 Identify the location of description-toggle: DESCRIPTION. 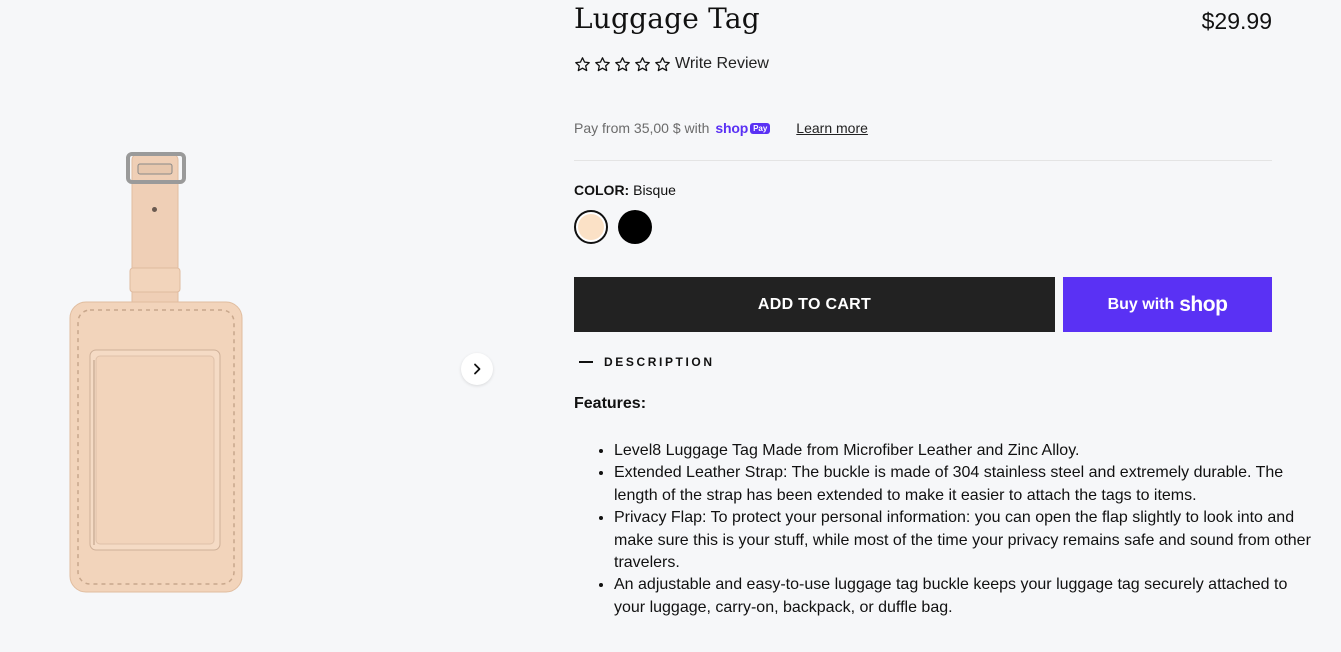
(647, 362).